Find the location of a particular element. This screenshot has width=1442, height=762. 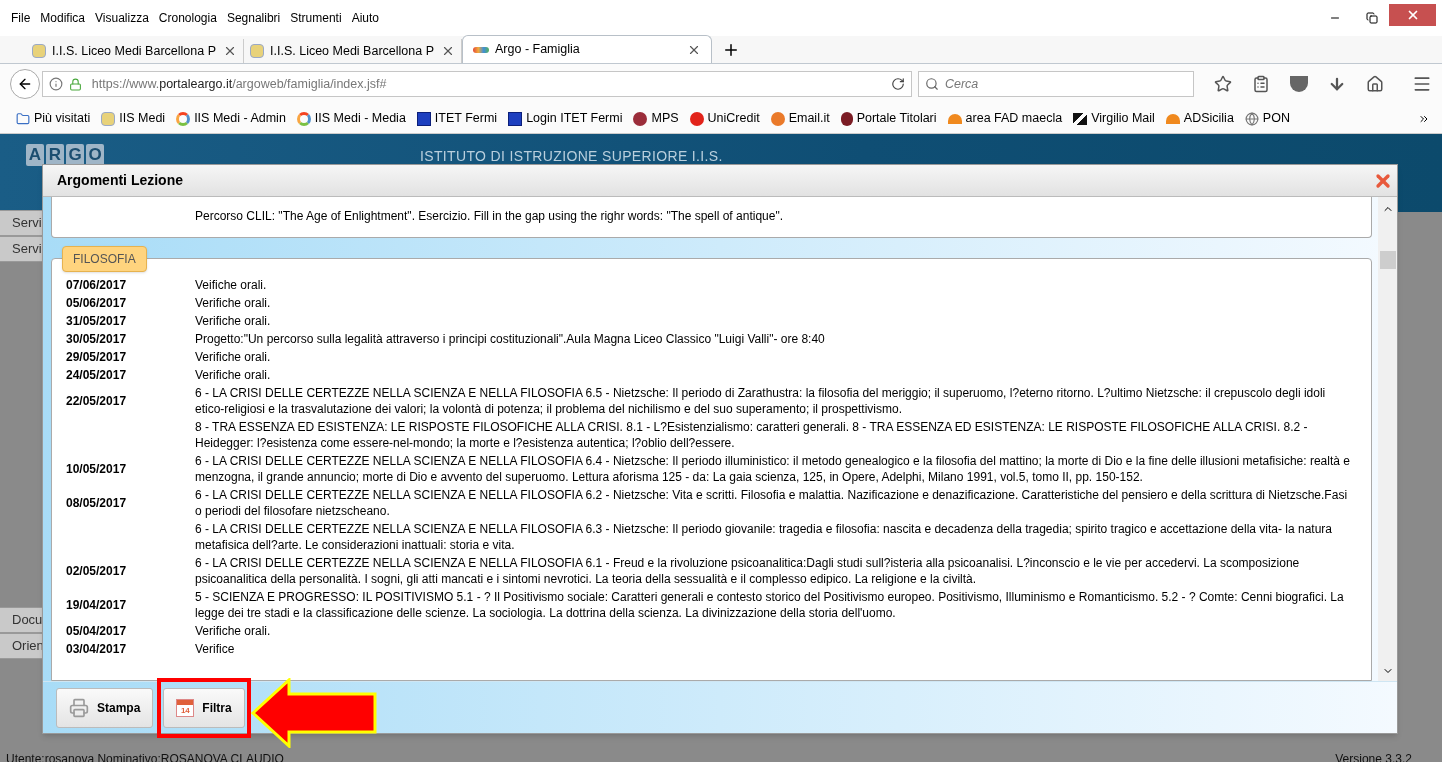

letter-mark-icon is located at coordinates (1080, 118).